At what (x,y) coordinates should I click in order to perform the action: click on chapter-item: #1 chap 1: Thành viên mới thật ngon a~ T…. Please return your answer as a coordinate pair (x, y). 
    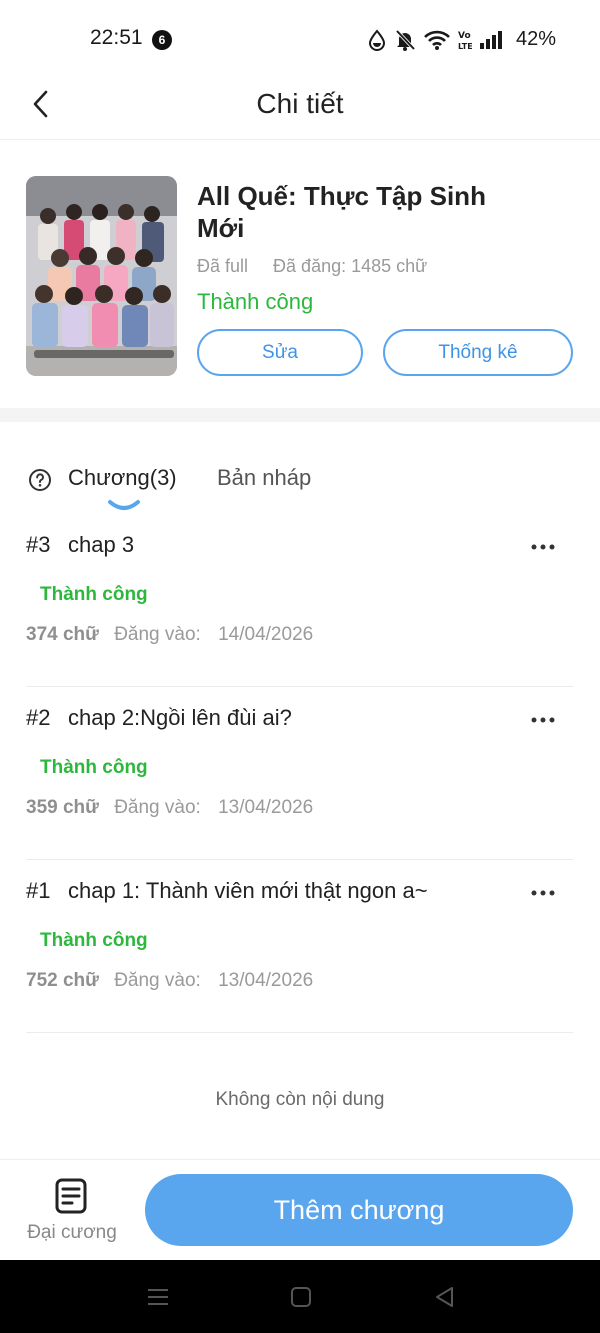
    Looking at the image, I should click on (299, 946).